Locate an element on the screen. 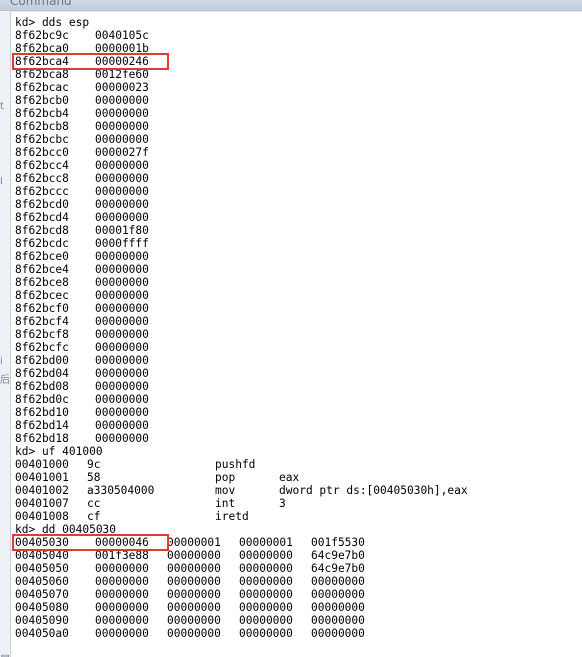 Image resolution: width=582 pixels, height=657 pixels. address-text: 00401007 is located at coordinates (42, 503).